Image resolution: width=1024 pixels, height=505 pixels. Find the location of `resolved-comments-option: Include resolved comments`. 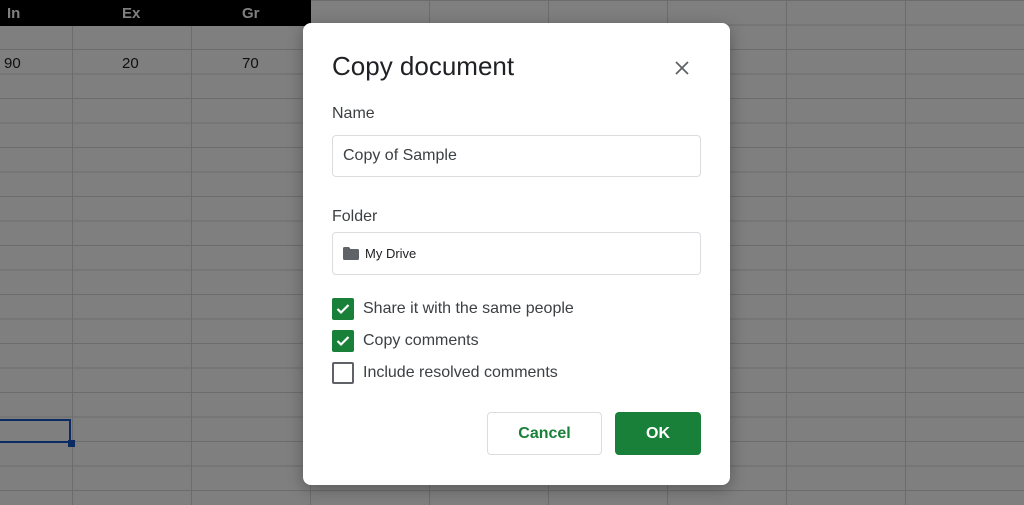

resolved-comments-option: Include resolved comments is located at coordinates (445, 373).